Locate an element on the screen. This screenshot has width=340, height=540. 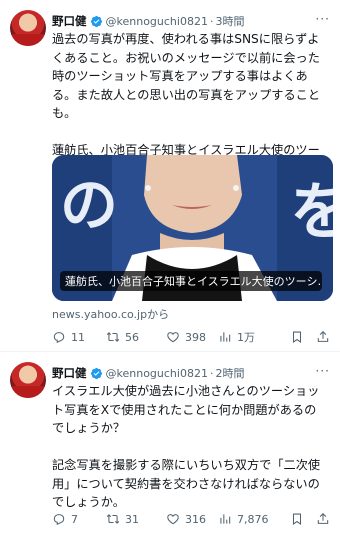
view-count: 1万 is located at coordinates (246, 337).